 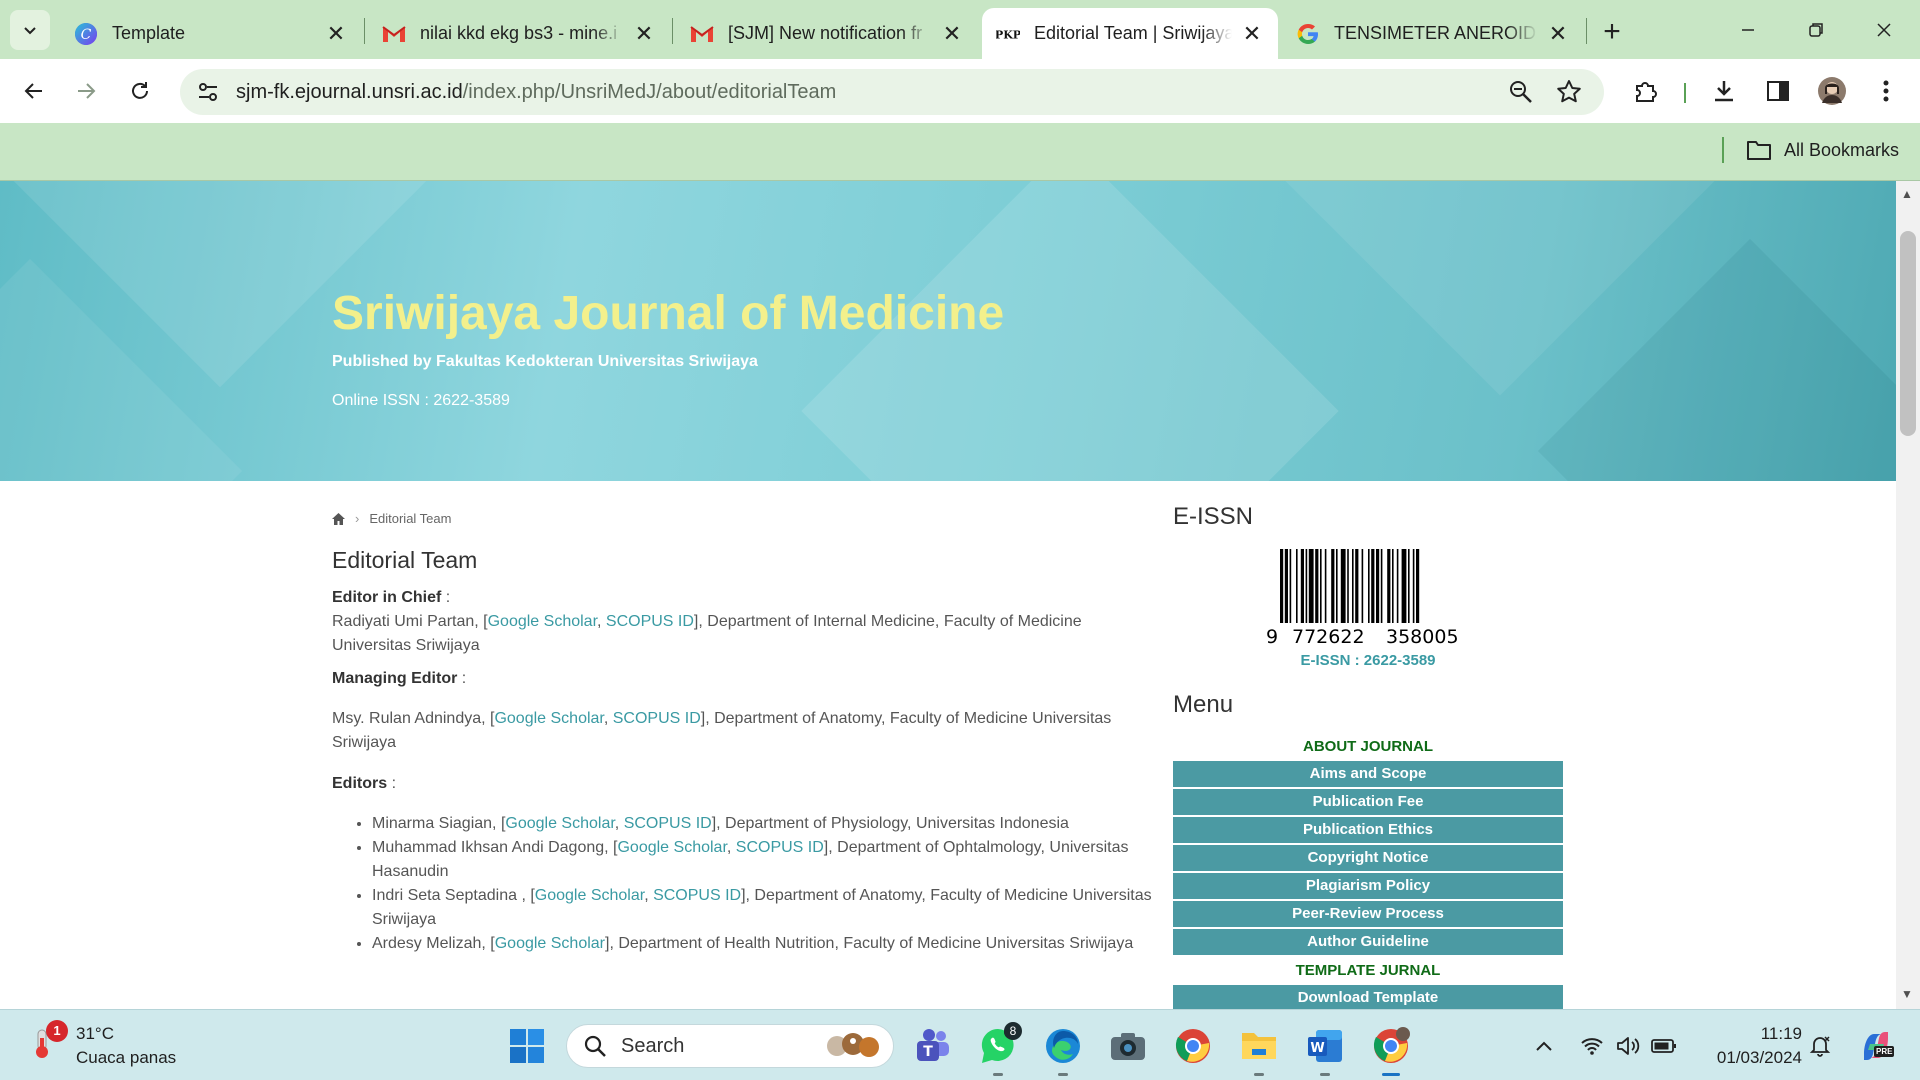 I want to click on scroll-down-icon: ▼, so click(x=1907, y=994).